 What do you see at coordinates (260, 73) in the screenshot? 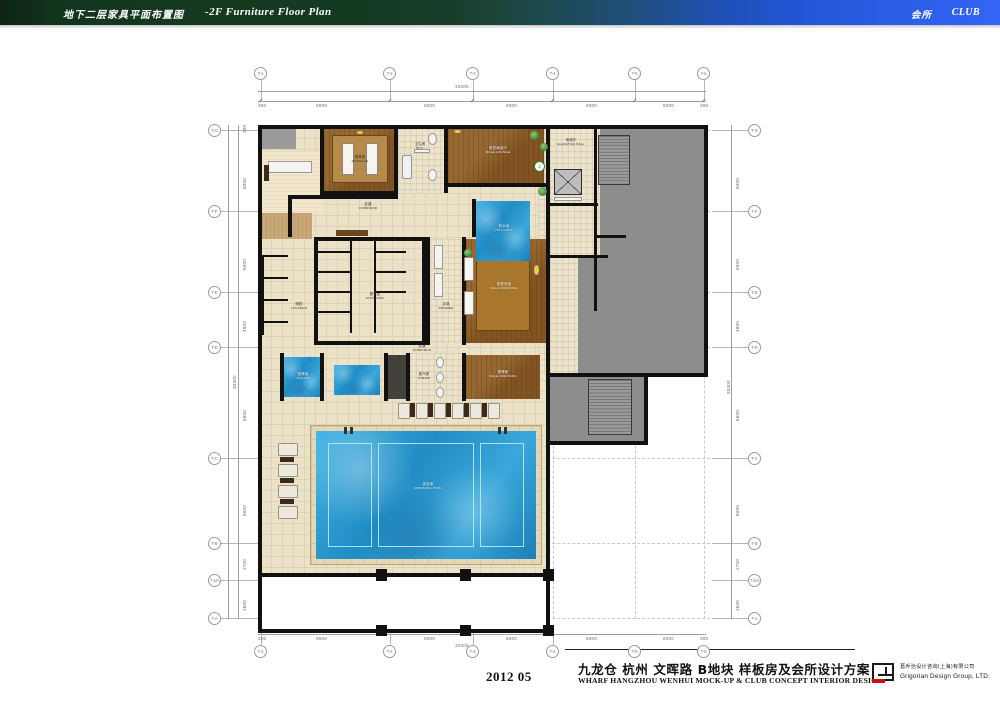
I see `grid-bubble-top-1: T-1` at bounding box center [260, 73].